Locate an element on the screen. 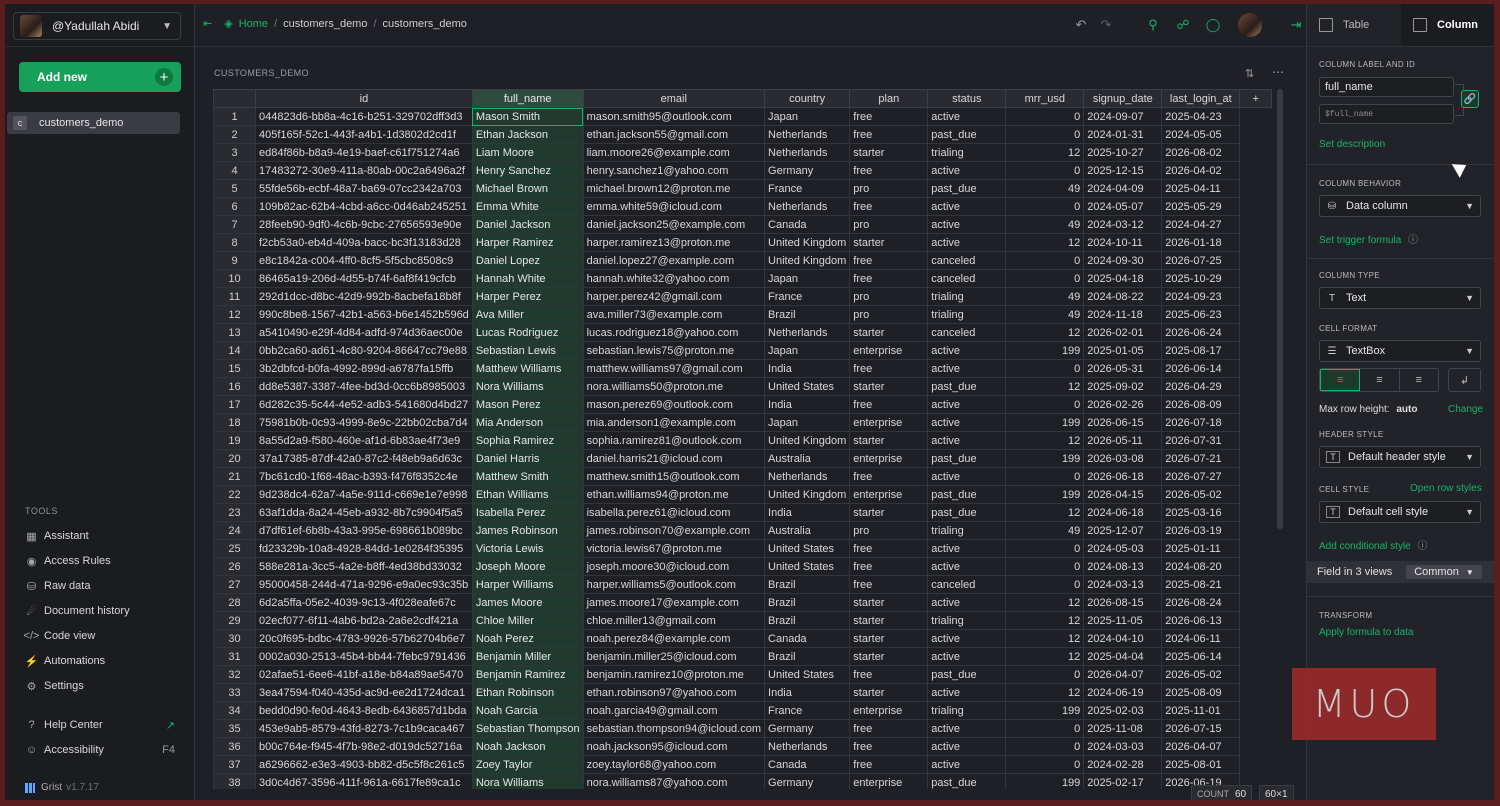 This screenshot has height=806, width=1500. cell-signup-date: 2025-02-03 is located at coordinates (1123, 710).